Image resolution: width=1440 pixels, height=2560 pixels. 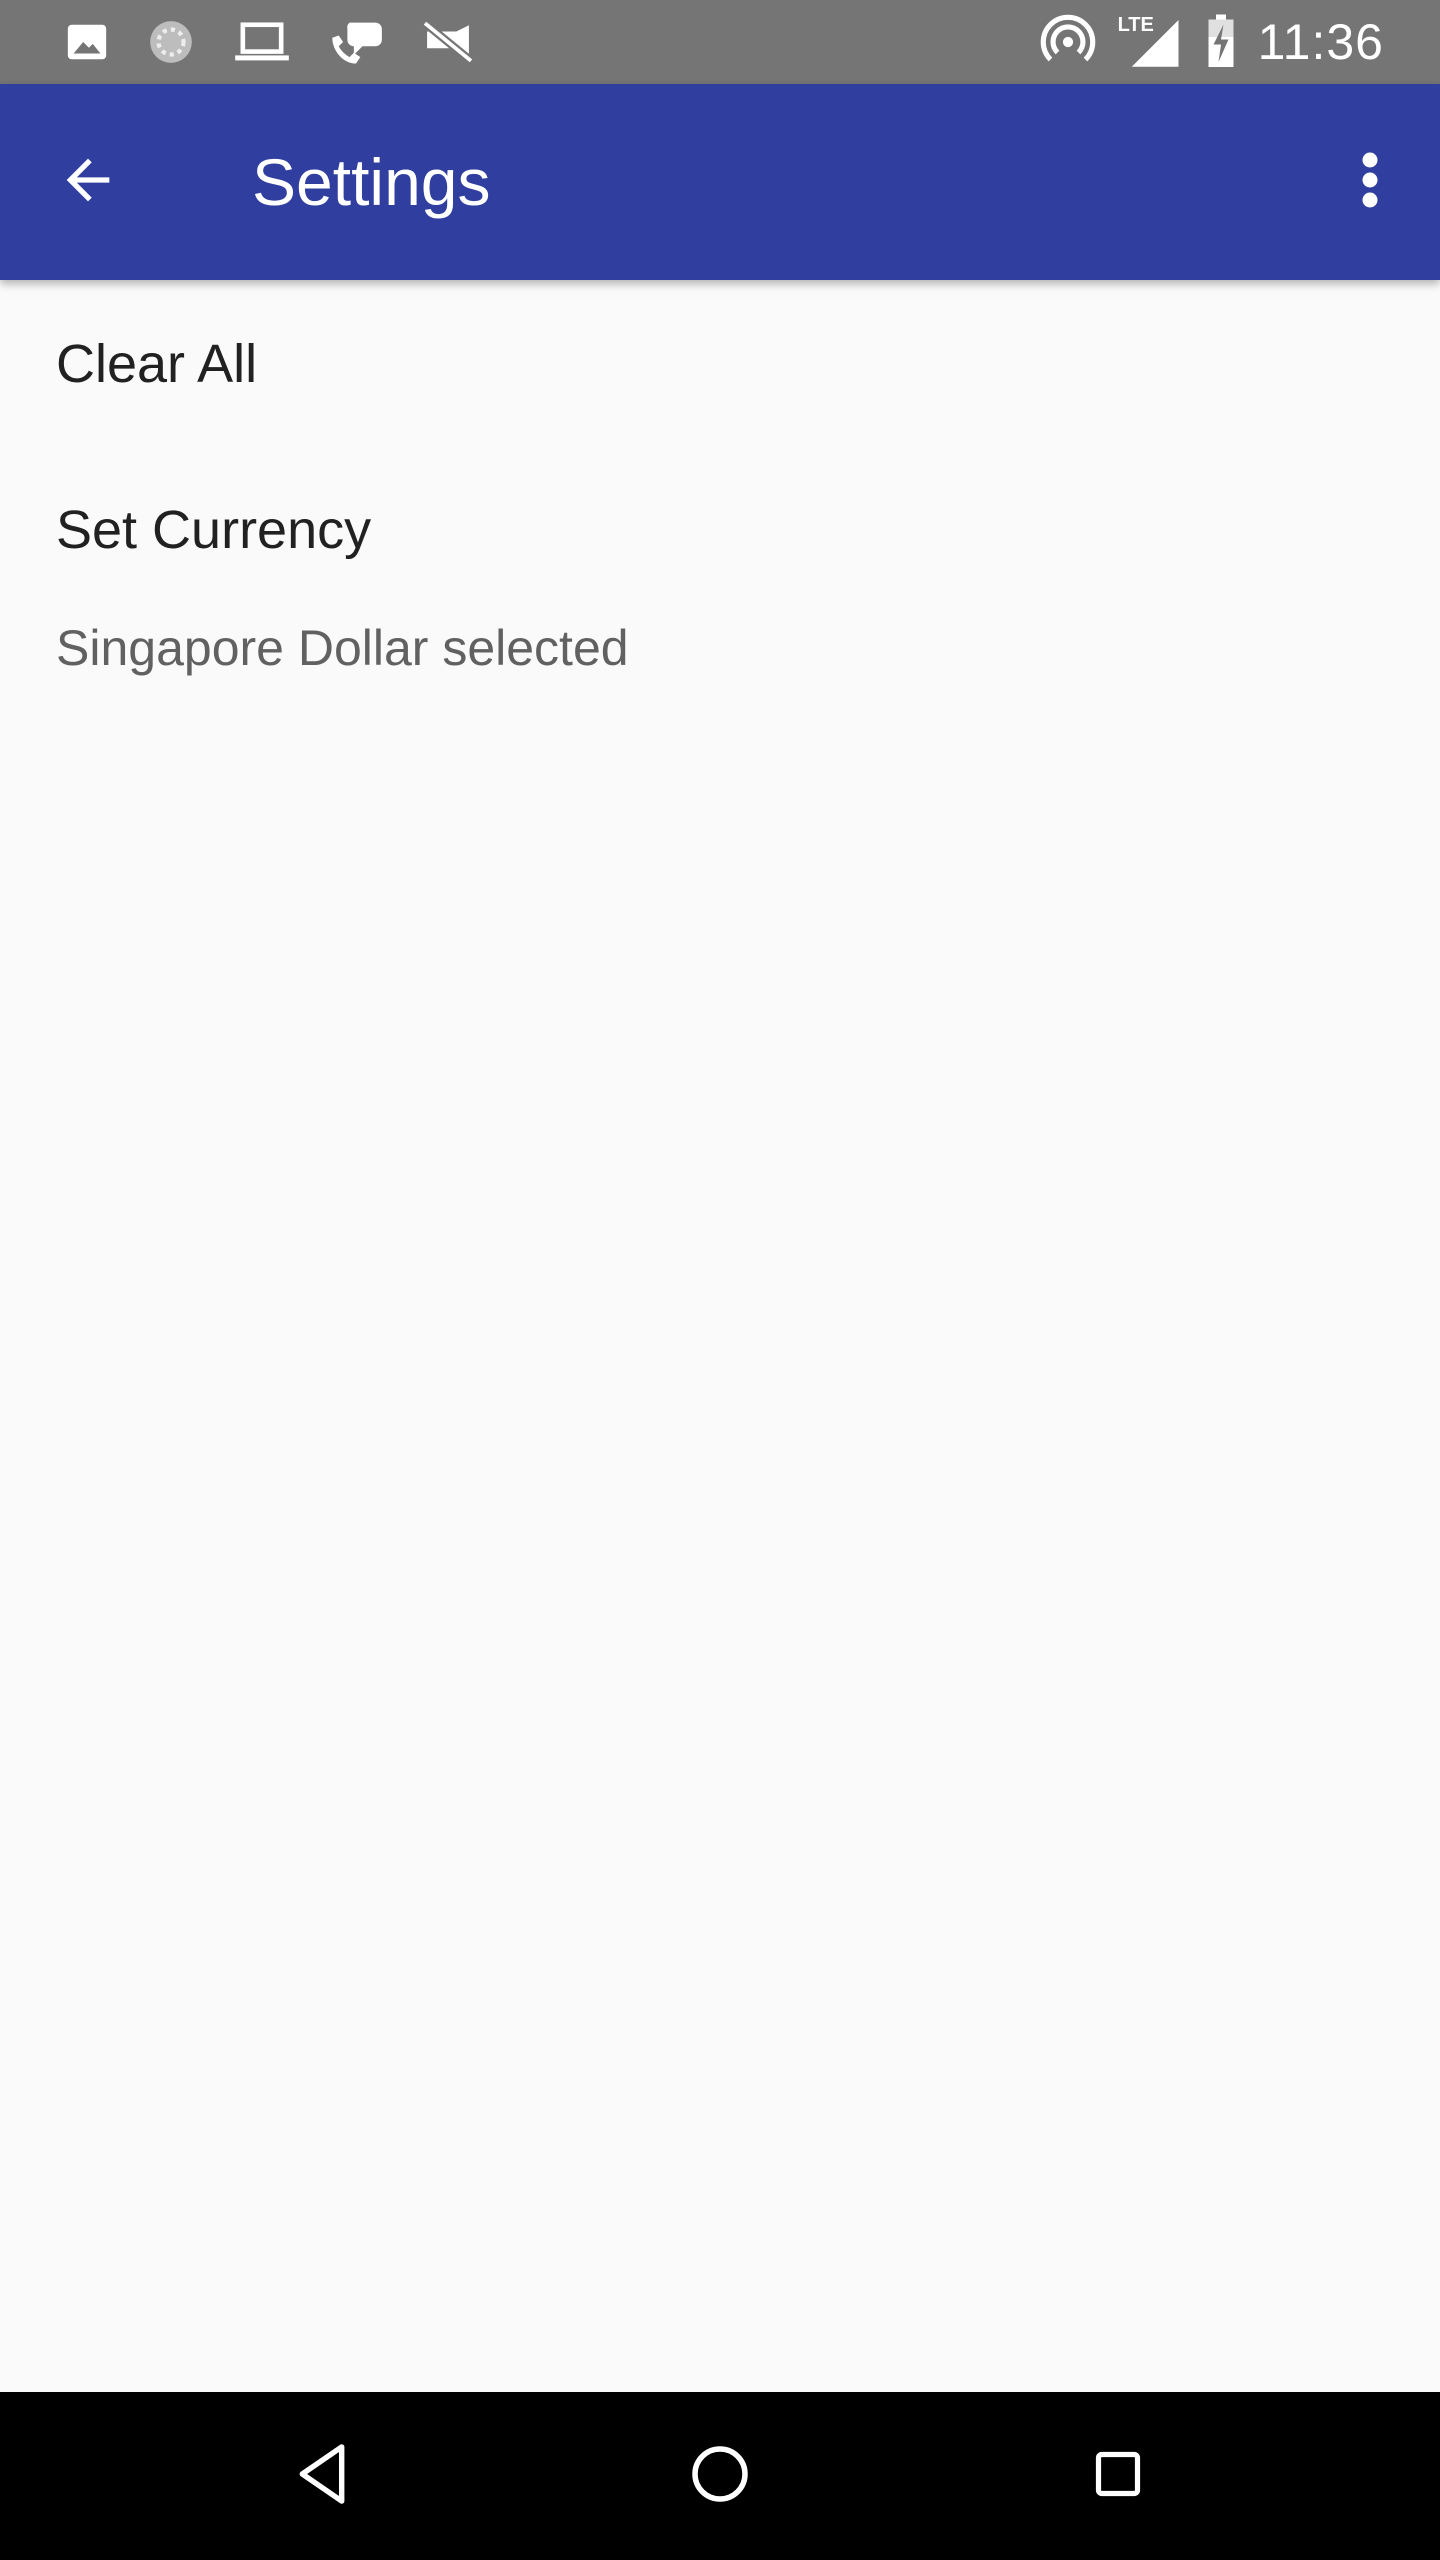 I want to click on pref-summary: Singapore Dollar selected, so click(x=342, y=648).